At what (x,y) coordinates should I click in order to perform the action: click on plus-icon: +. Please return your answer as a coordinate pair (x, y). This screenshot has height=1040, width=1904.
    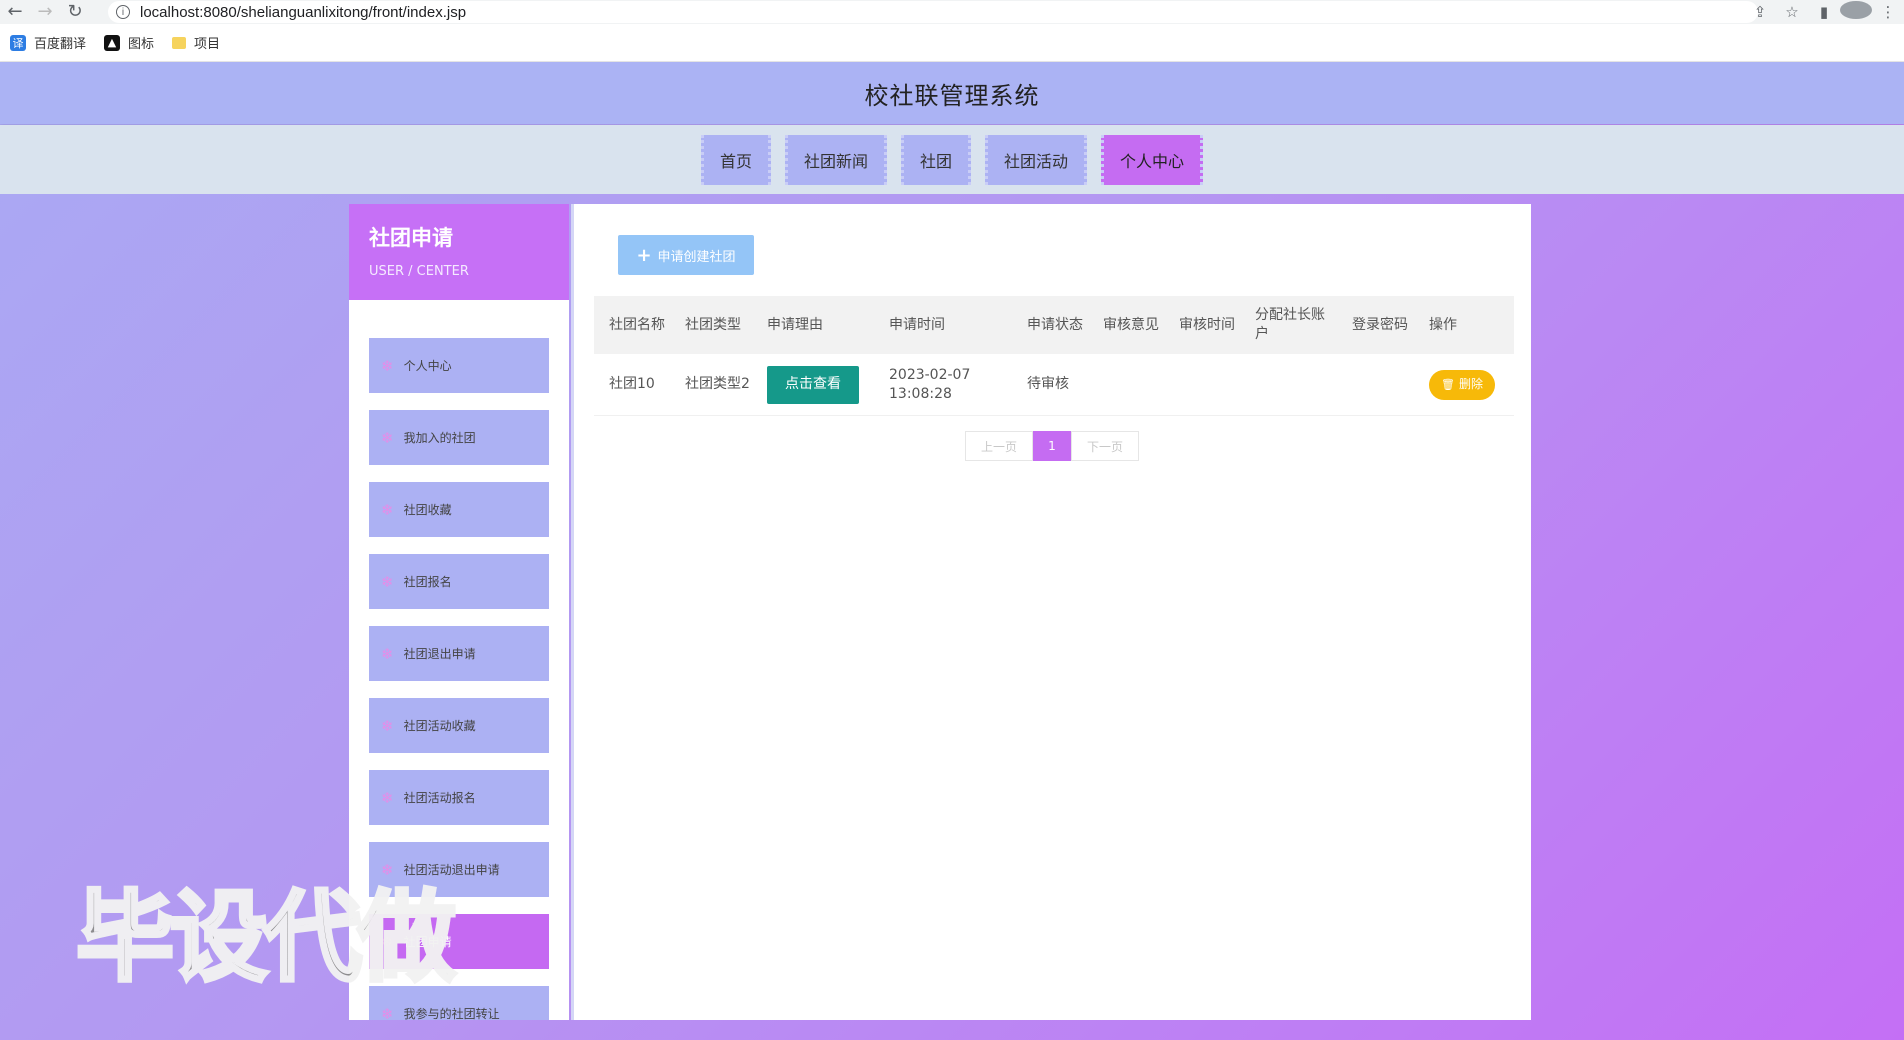
    Looking at the image, I should click on (644, 255).